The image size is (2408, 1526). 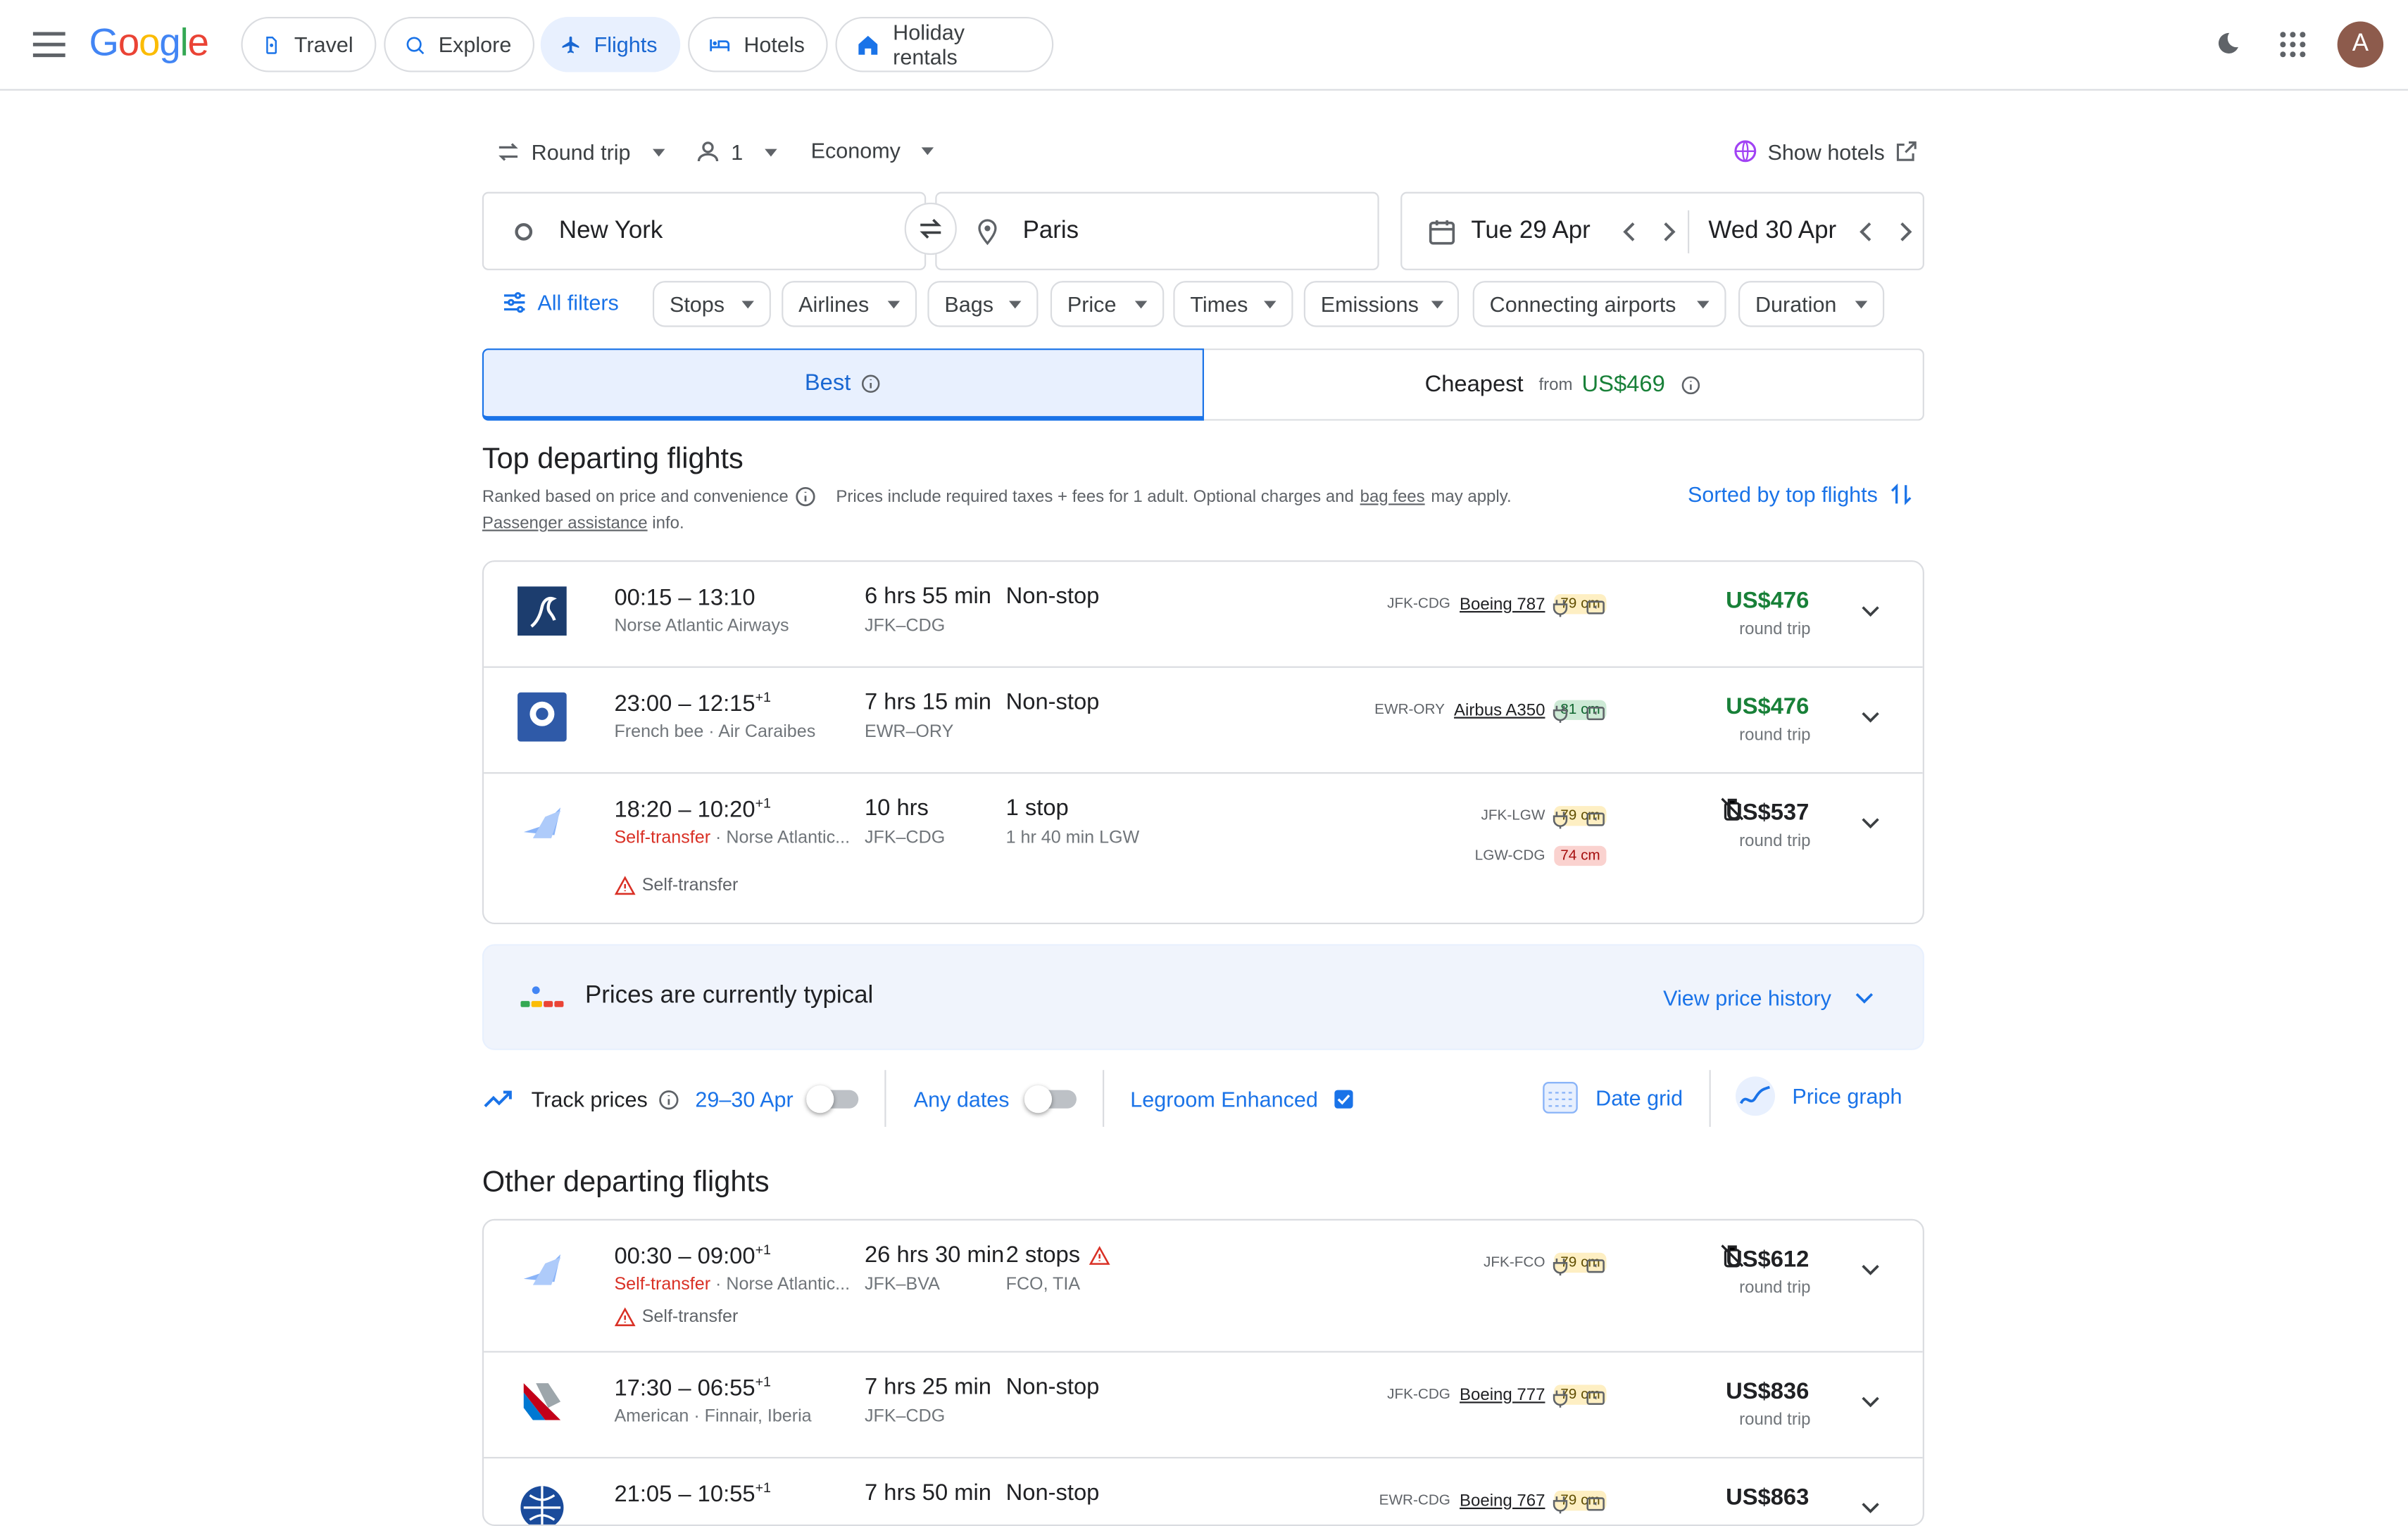 What do you see at coordinates (542, 997) in the screenshot?
I see `price-level-icon` at bounding box center [542, 997].